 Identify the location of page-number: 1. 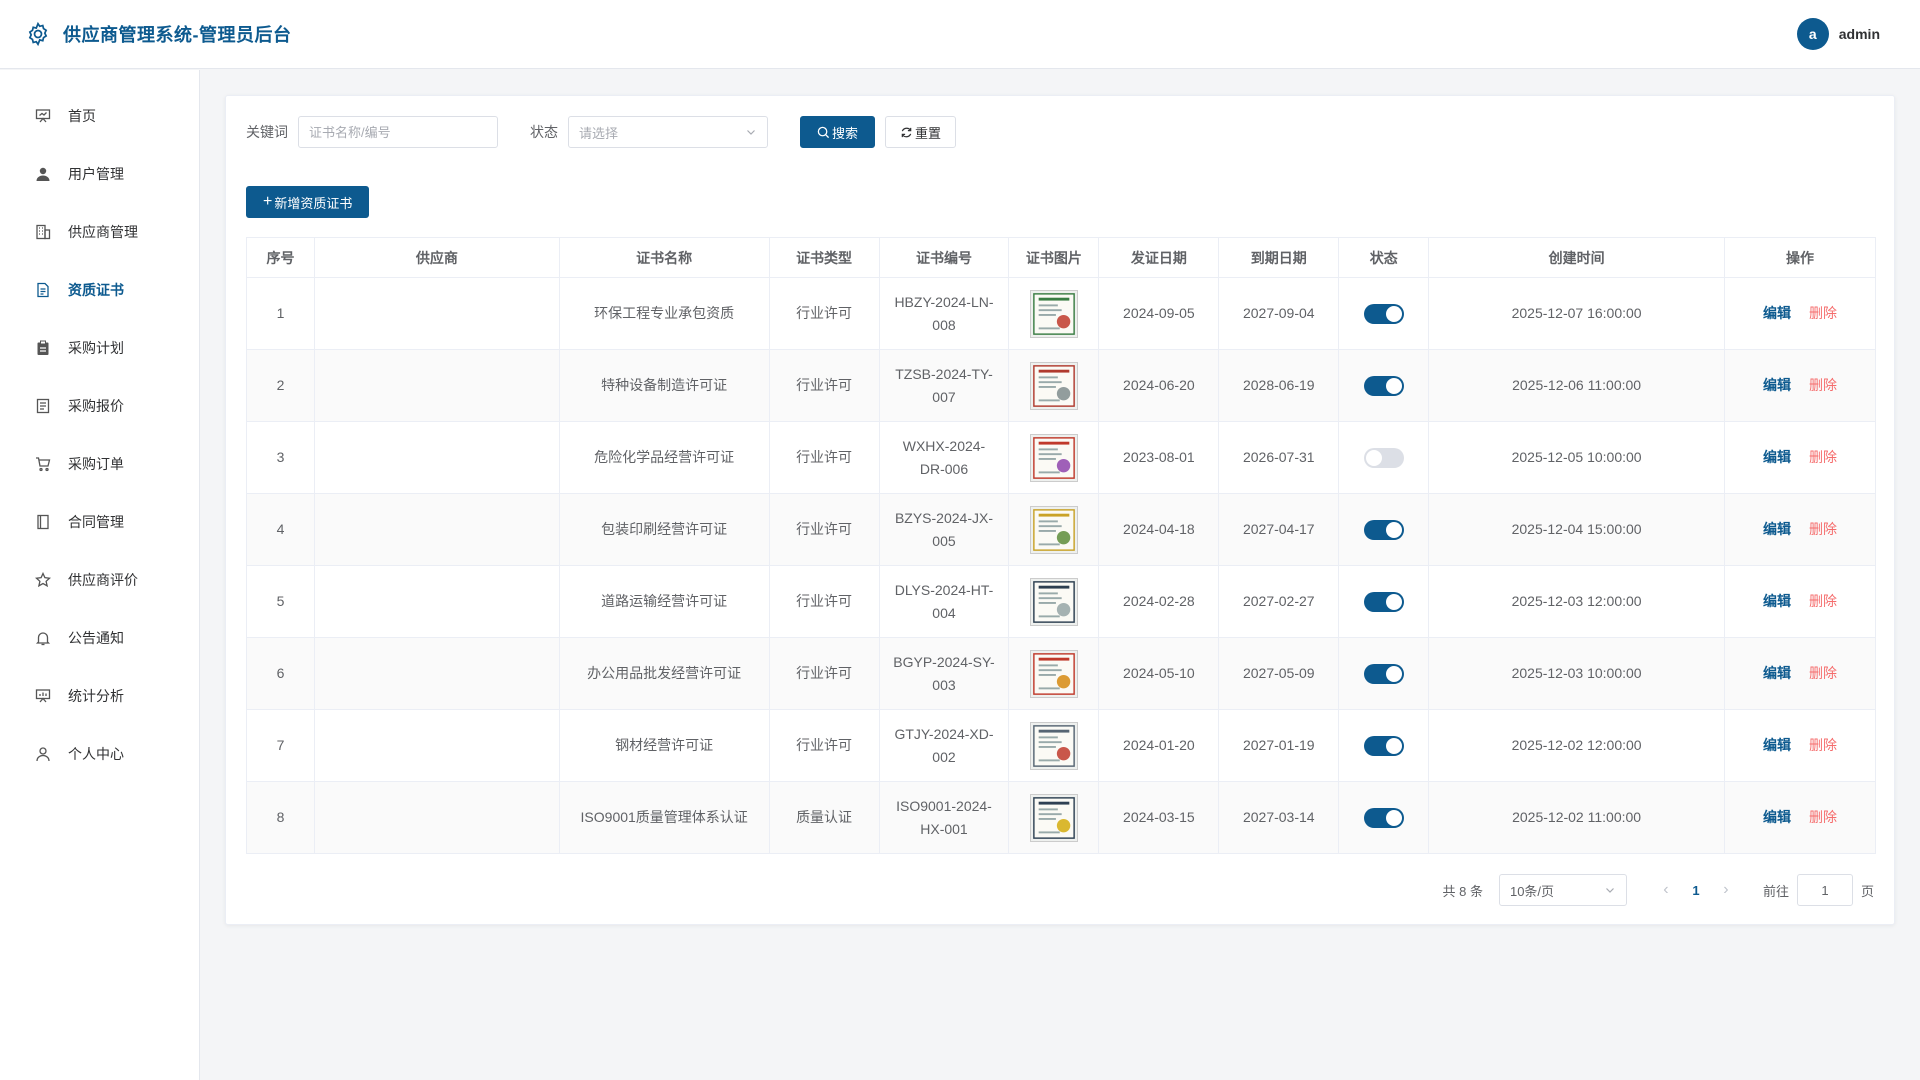
(1696, 890).